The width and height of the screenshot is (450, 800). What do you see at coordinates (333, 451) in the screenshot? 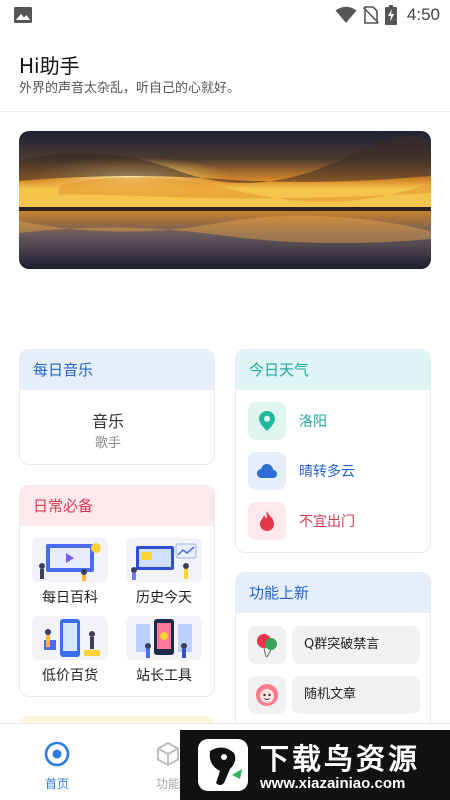
I see `weather-card: 今日天气 洛阳 晴转多云 不宜出门` at bounding box center [333, 451].